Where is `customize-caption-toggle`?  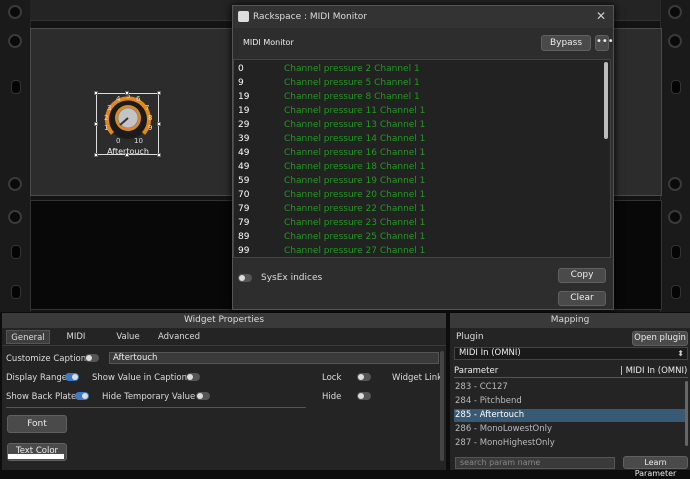
customize-caption-toggle is located at coordinates (92, 358).